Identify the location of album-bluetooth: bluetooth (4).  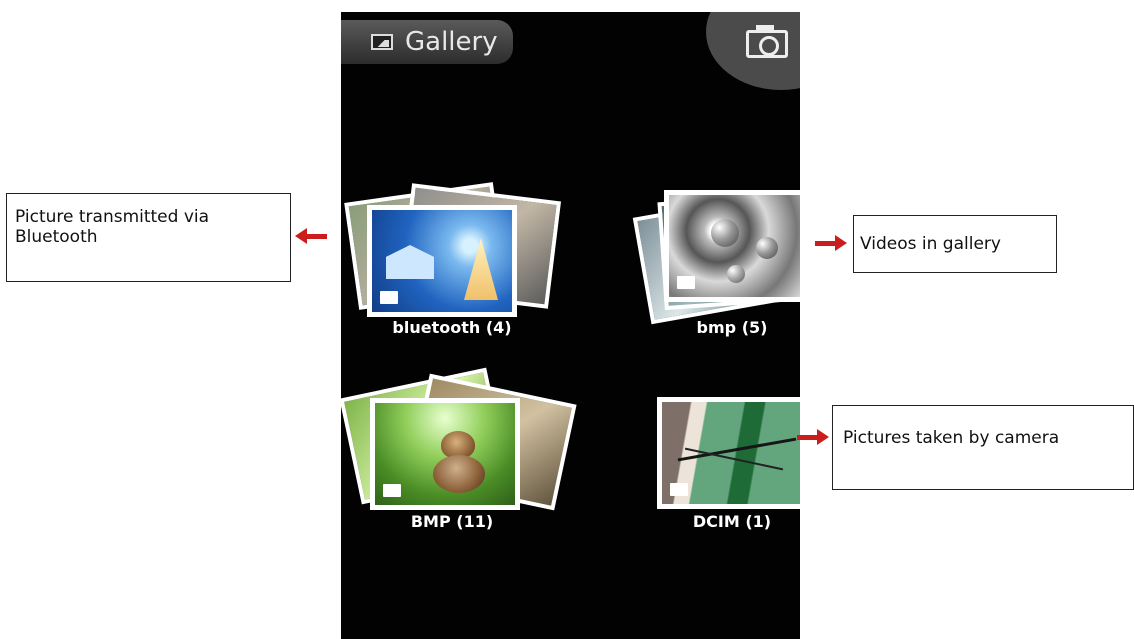
(453, 257).